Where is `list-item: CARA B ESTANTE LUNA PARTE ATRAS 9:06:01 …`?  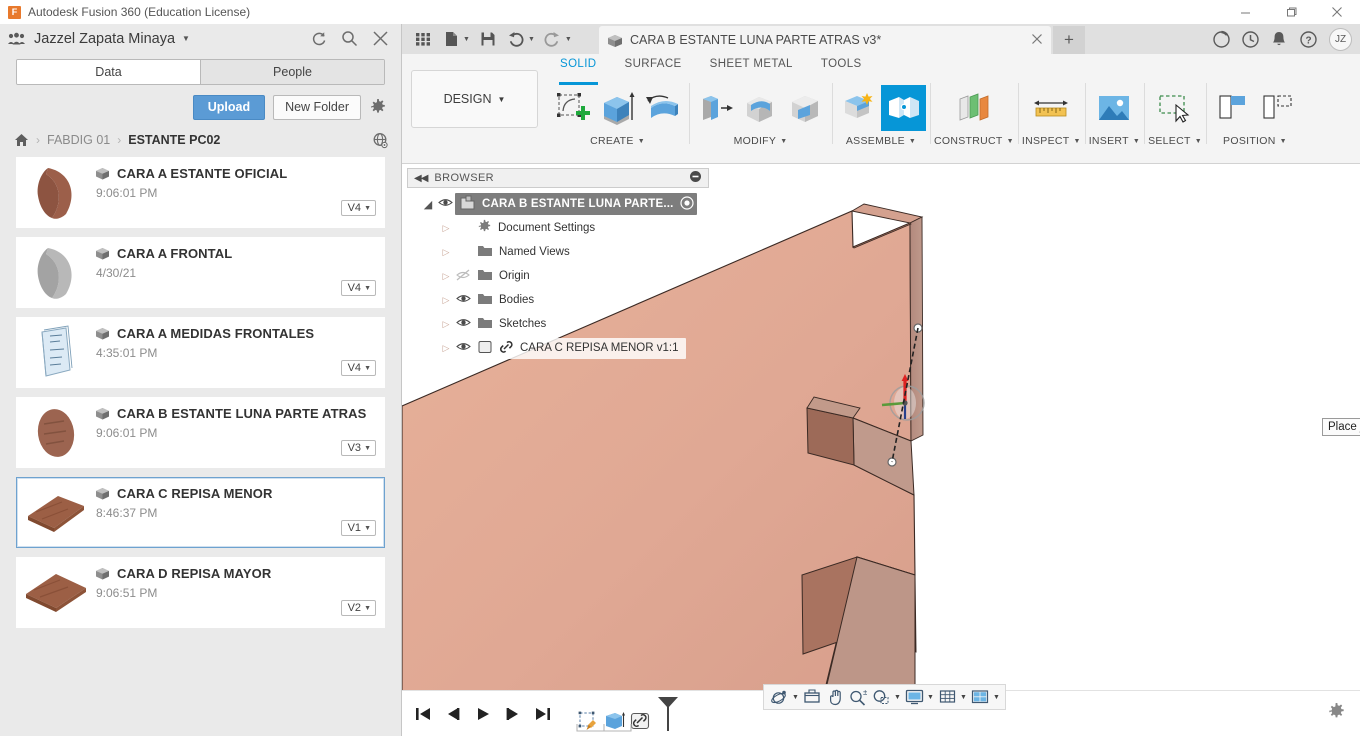
list-item: CARA B ESTANTE LUNA PARTE ATRAS 9:06:01 … is located at coordinates (200, 432).